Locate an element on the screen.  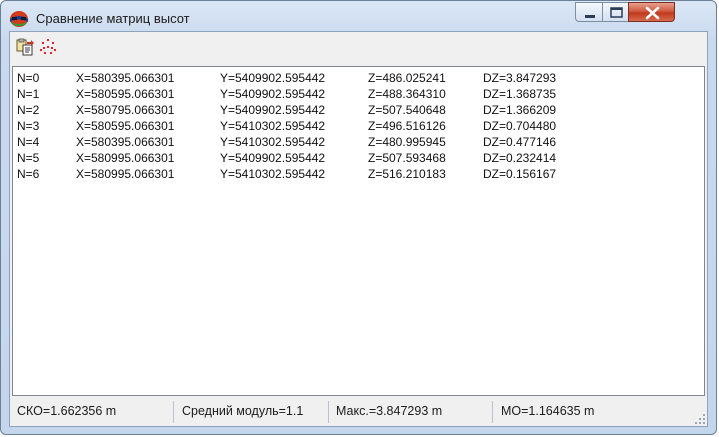
row-z: Z=480.995945 is located at coordinates (407, 142).